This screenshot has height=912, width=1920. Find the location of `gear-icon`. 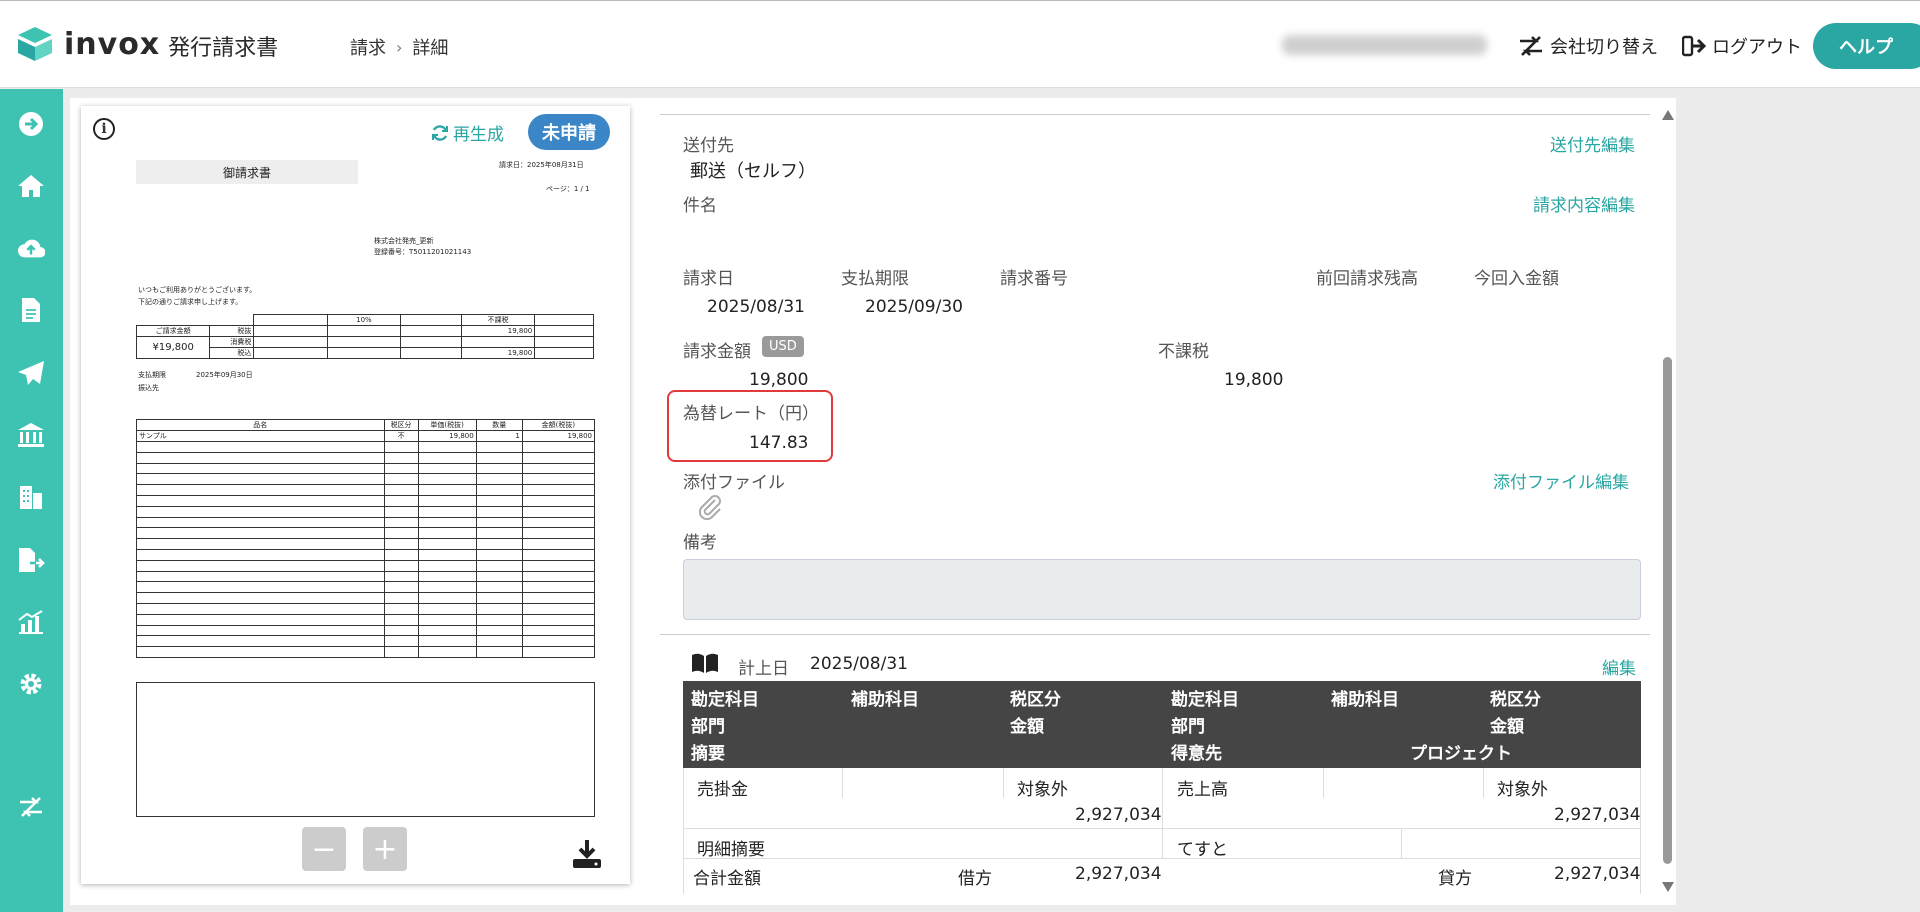

gear-icon is located at coordinates (31, 684).